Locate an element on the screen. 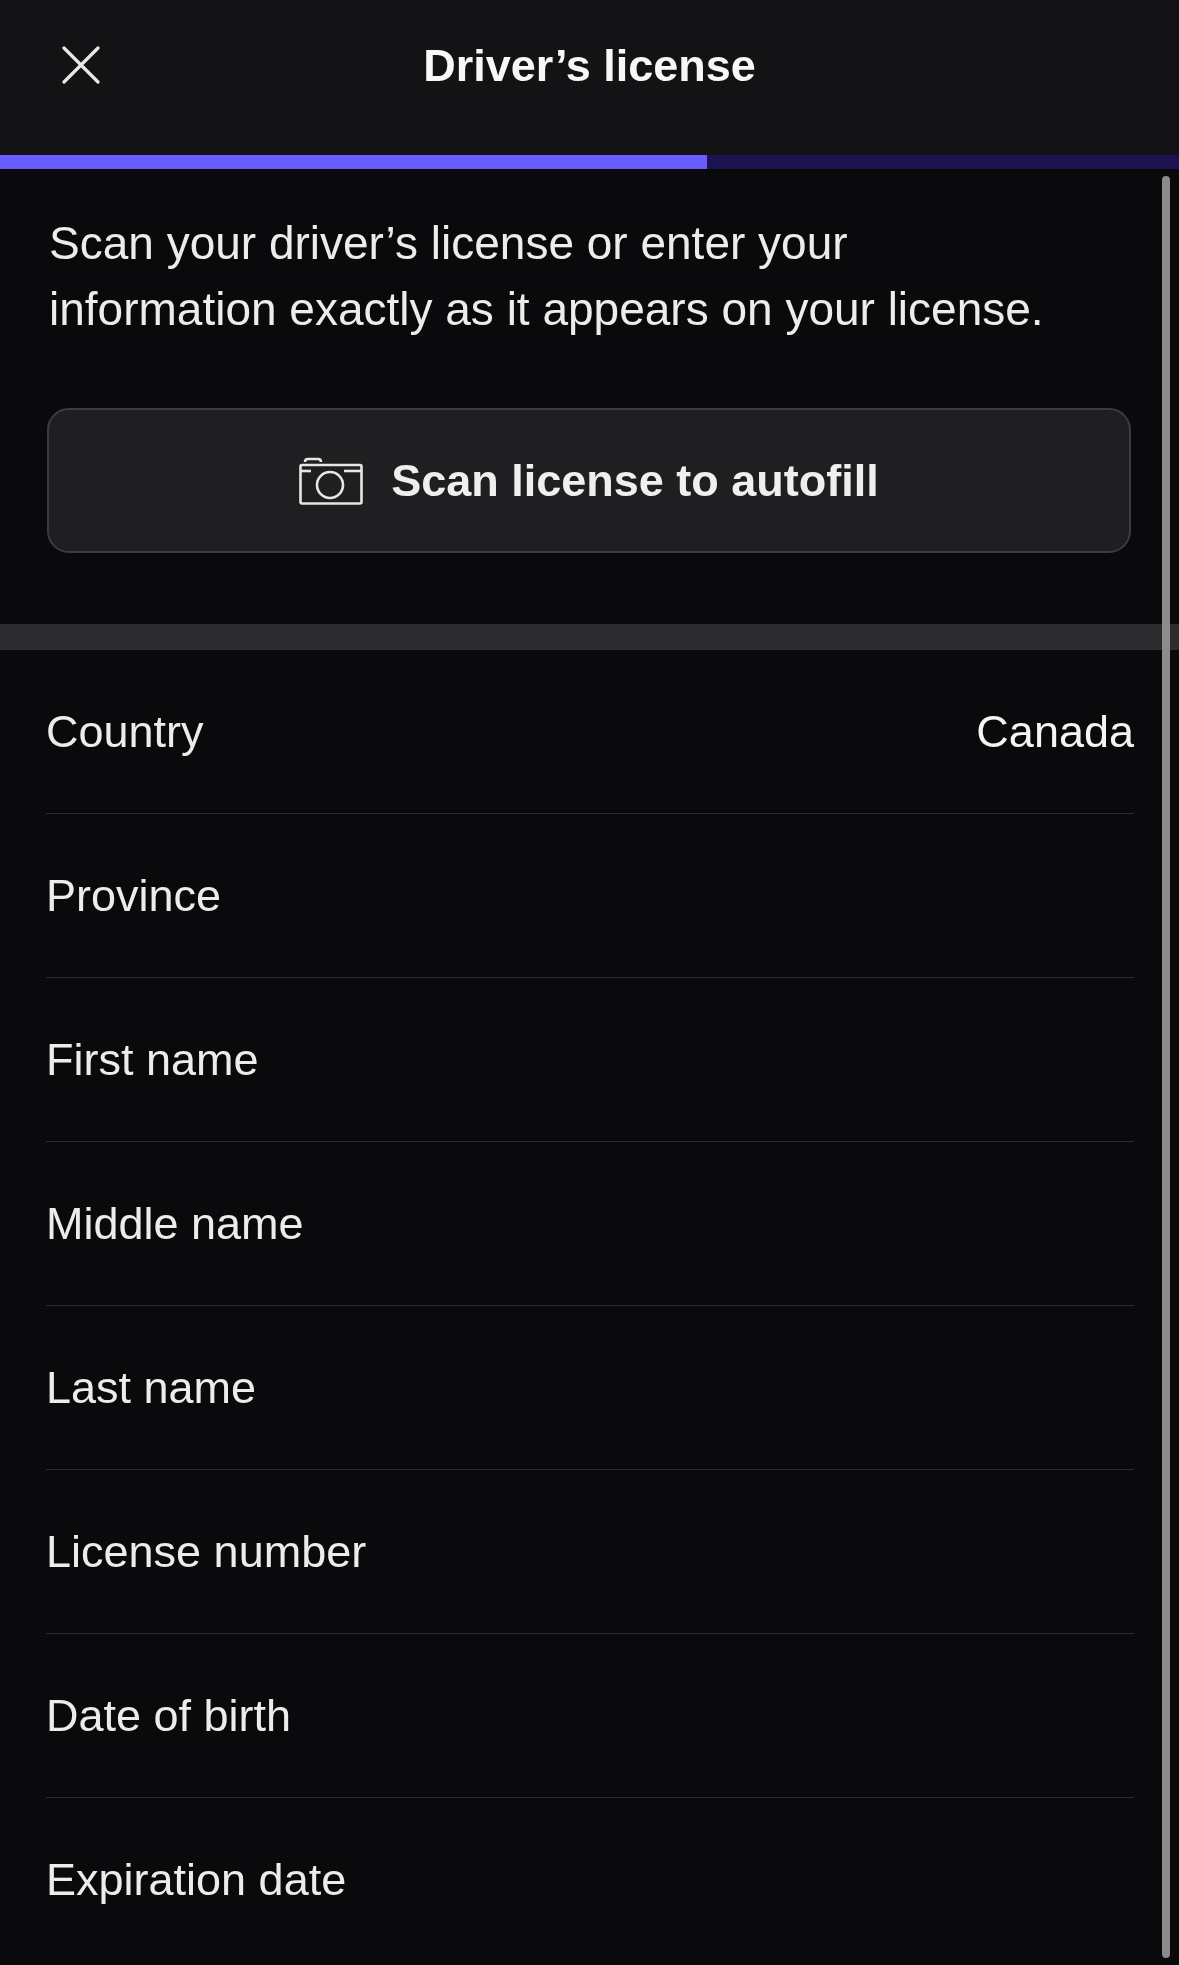 This screenshot has width=1179, height=1965. close-icon is located at coordinates (81, 65).